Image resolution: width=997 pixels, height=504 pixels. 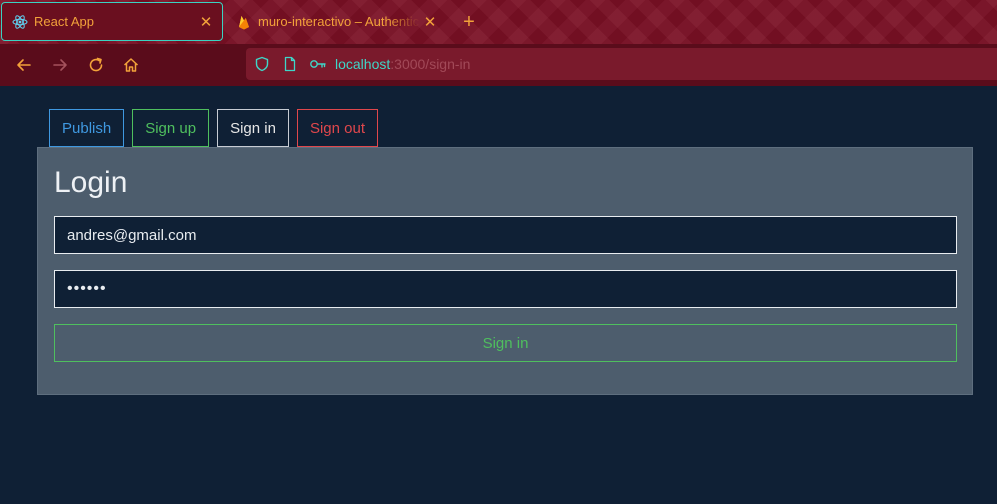 What do you see at coordinates (505, 343) in the screenshot?
I see `sign-in-button: Sign in` at bounding box center [505, 343].